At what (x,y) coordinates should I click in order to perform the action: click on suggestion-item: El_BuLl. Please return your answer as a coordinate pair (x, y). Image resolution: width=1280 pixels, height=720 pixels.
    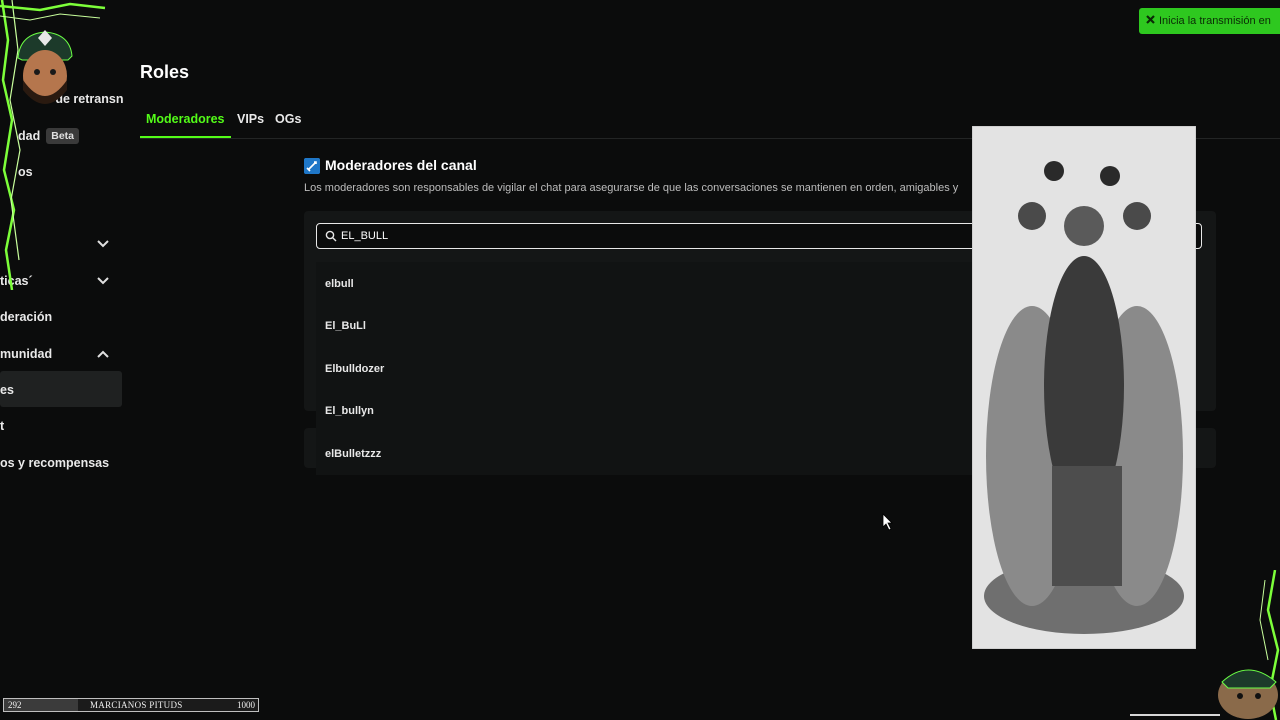
    Looking at the image, I should click on (345, 326).